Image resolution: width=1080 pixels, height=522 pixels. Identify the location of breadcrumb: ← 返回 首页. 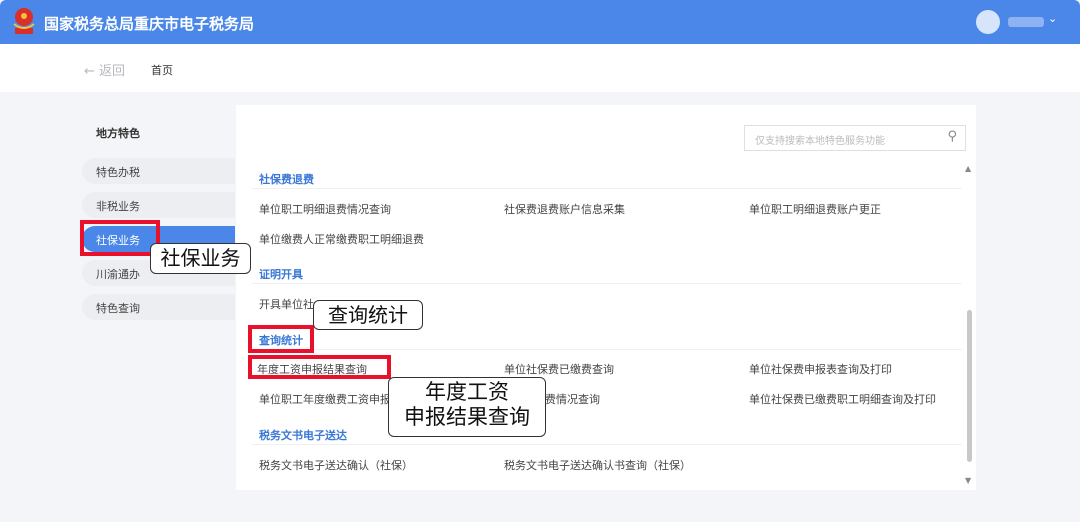
(540, 68).